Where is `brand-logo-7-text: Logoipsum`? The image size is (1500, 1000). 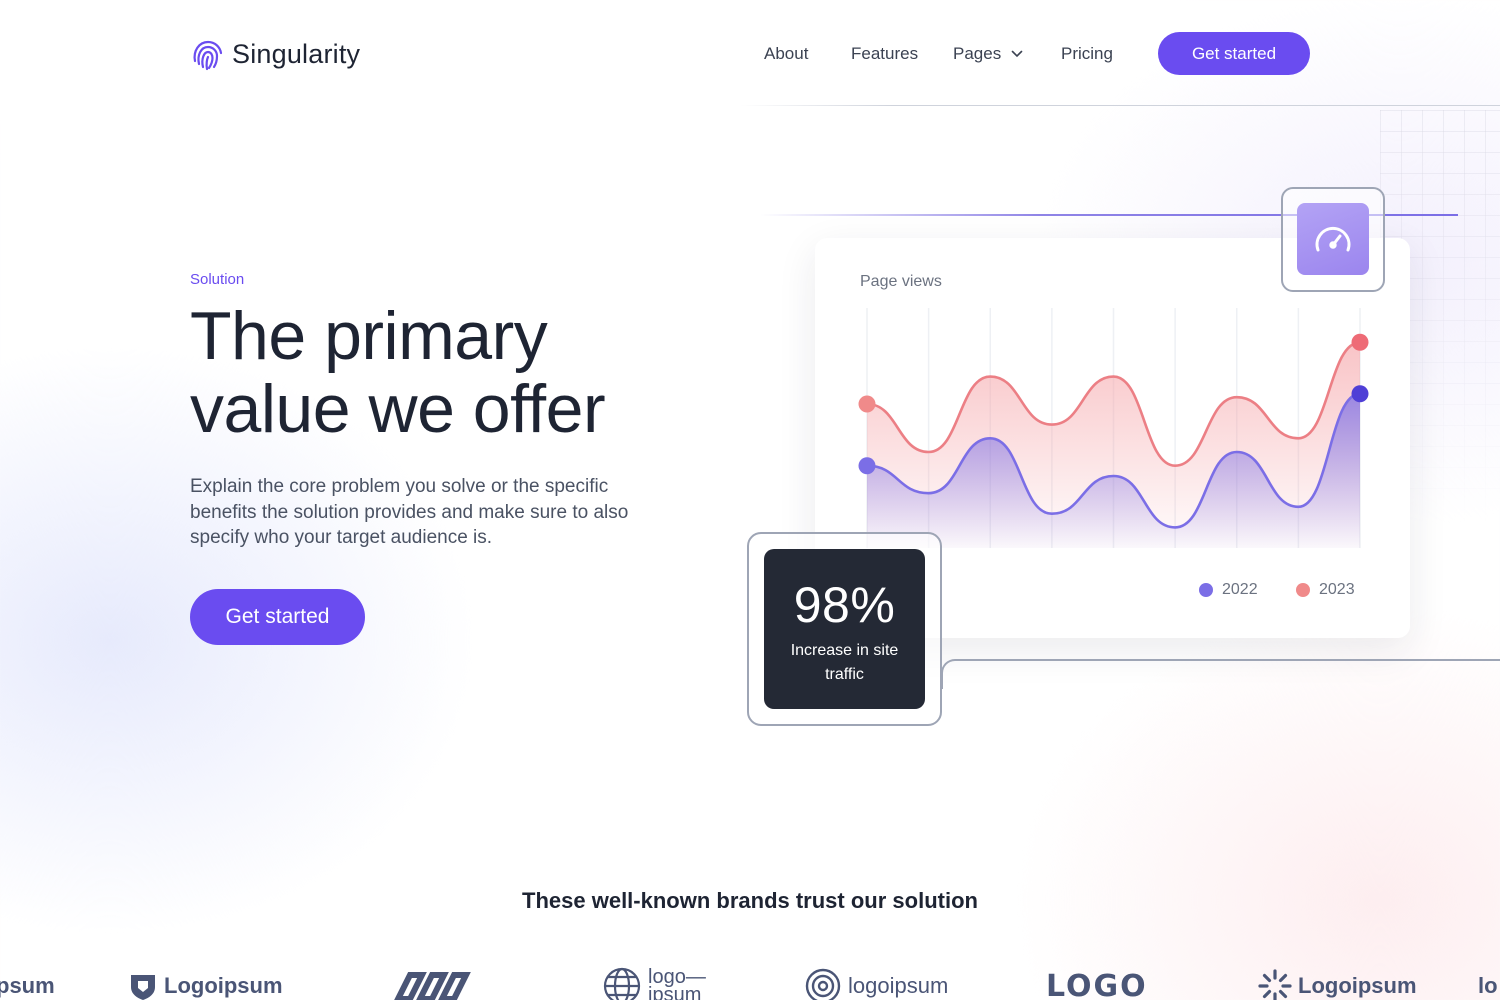
brand-logo-7-text: Logoipsum is located at coordinates (1357, 985).